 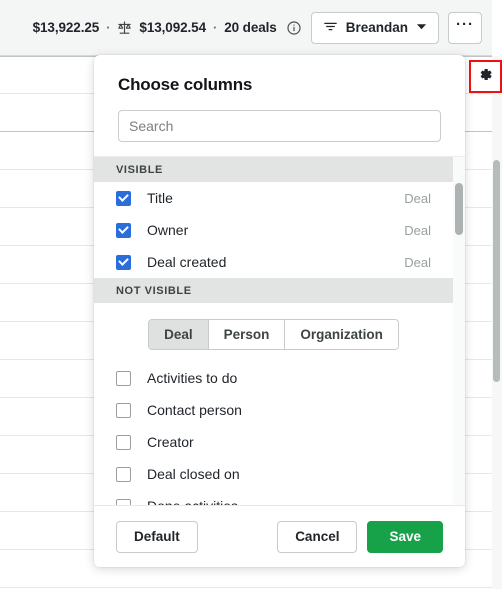 I want to click on dialog-title: Choose columns, so click(x=185, y=84).